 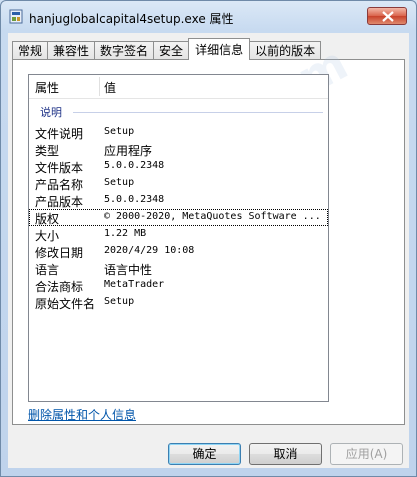 What do you see at coordinates (124, 50) in the screenshot?
I see `tab-digital-signatures: 数字签名` at bounding box center [124, 50].